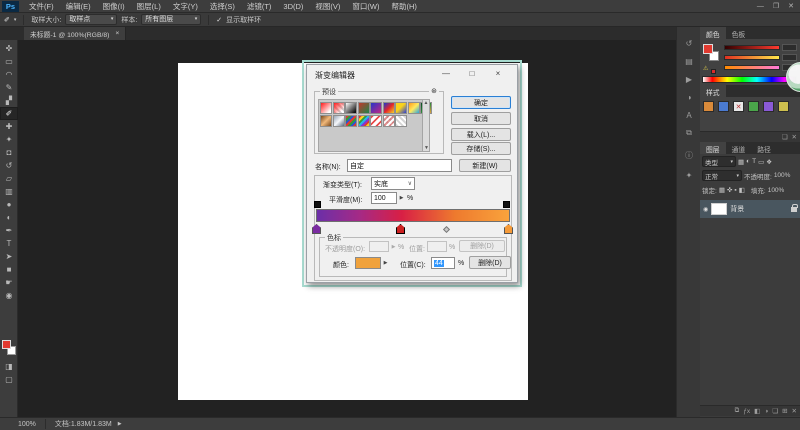  Describe the element at coordinates (713, 148) in the screenshot. I see `tab-layers: 图层` at that location.